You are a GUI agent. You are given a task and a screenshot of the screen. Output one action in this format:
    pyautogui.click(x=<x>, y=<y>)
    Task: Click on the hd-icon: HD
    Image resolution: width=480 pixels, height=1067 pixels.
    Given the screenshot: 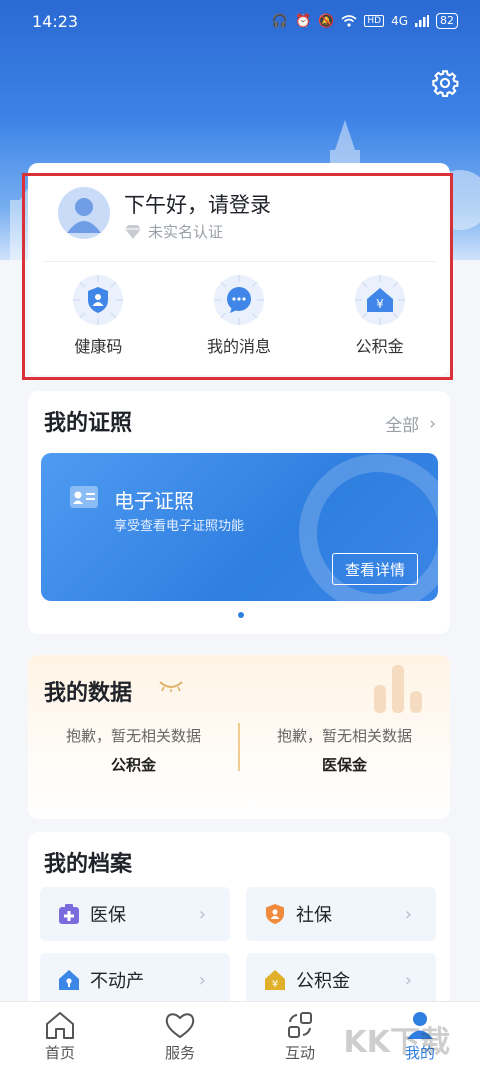 What is the action you would take?
    pyautogui.click(x=374, y=21)
    